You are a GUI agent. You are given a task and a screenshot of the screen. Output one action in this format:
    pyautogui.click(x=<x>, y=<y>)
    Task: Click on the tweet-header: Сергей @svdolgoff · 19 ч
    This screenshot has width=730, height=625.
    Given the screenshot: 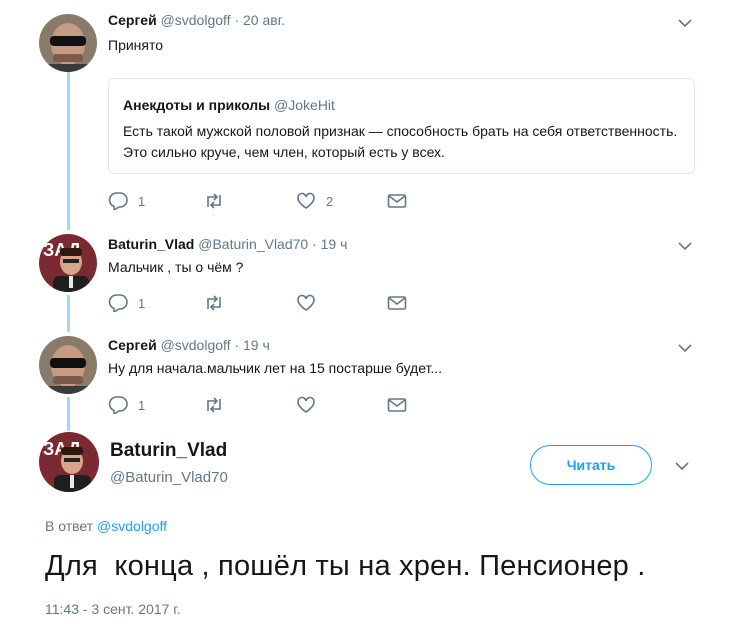 What is the action you would take?
    pyautogui.click(x=189, y=345)
    